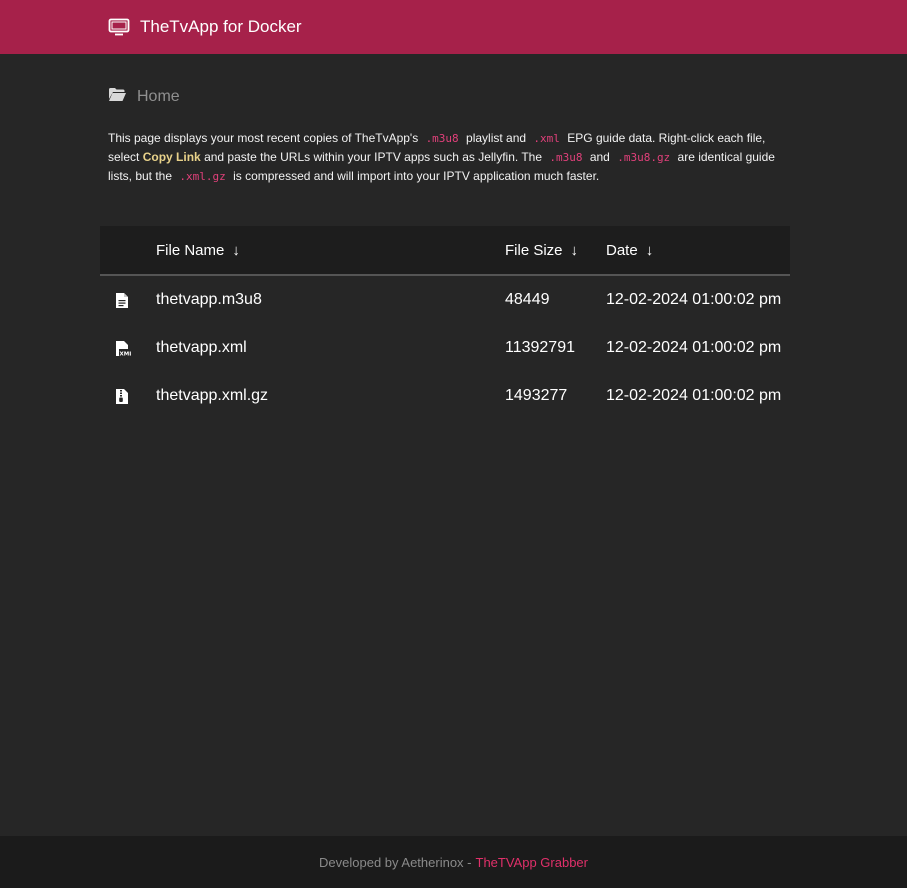  Describe the element at coordinates (496, 138) in the screenshot. I see `intro-segment: playlist and` at that location.